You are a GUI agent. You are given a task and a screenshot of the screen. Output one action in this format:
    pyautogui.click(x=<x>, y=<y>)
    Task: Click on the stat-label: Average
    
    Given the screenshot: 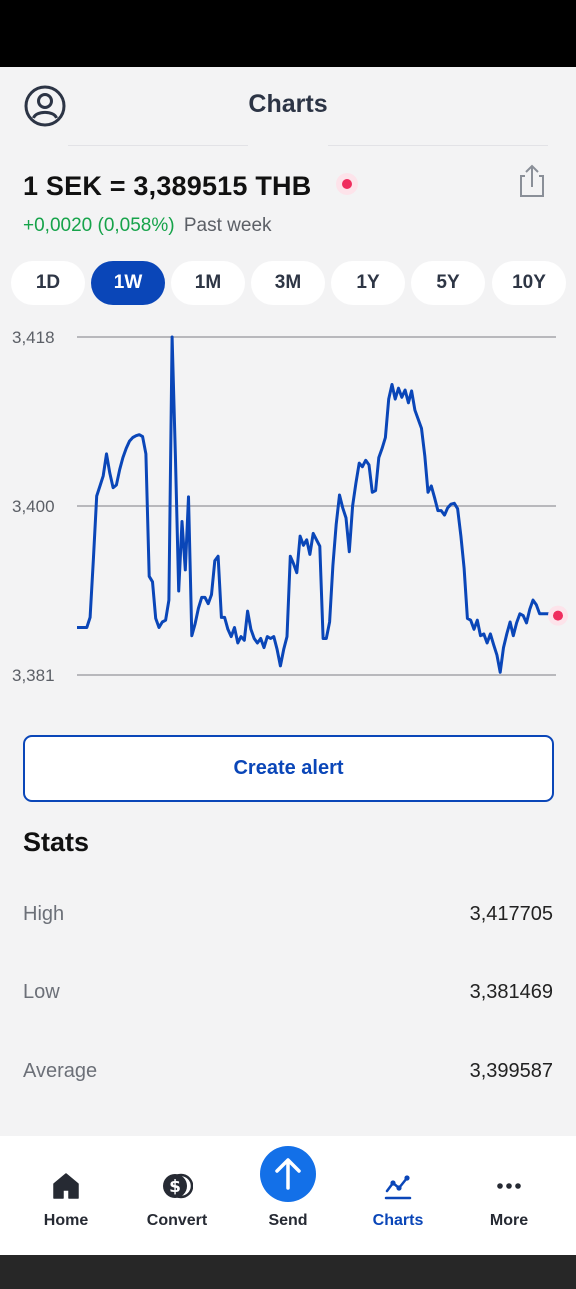 What is the action you would take?
    pyautogui.click(x=60, y=1071)
    